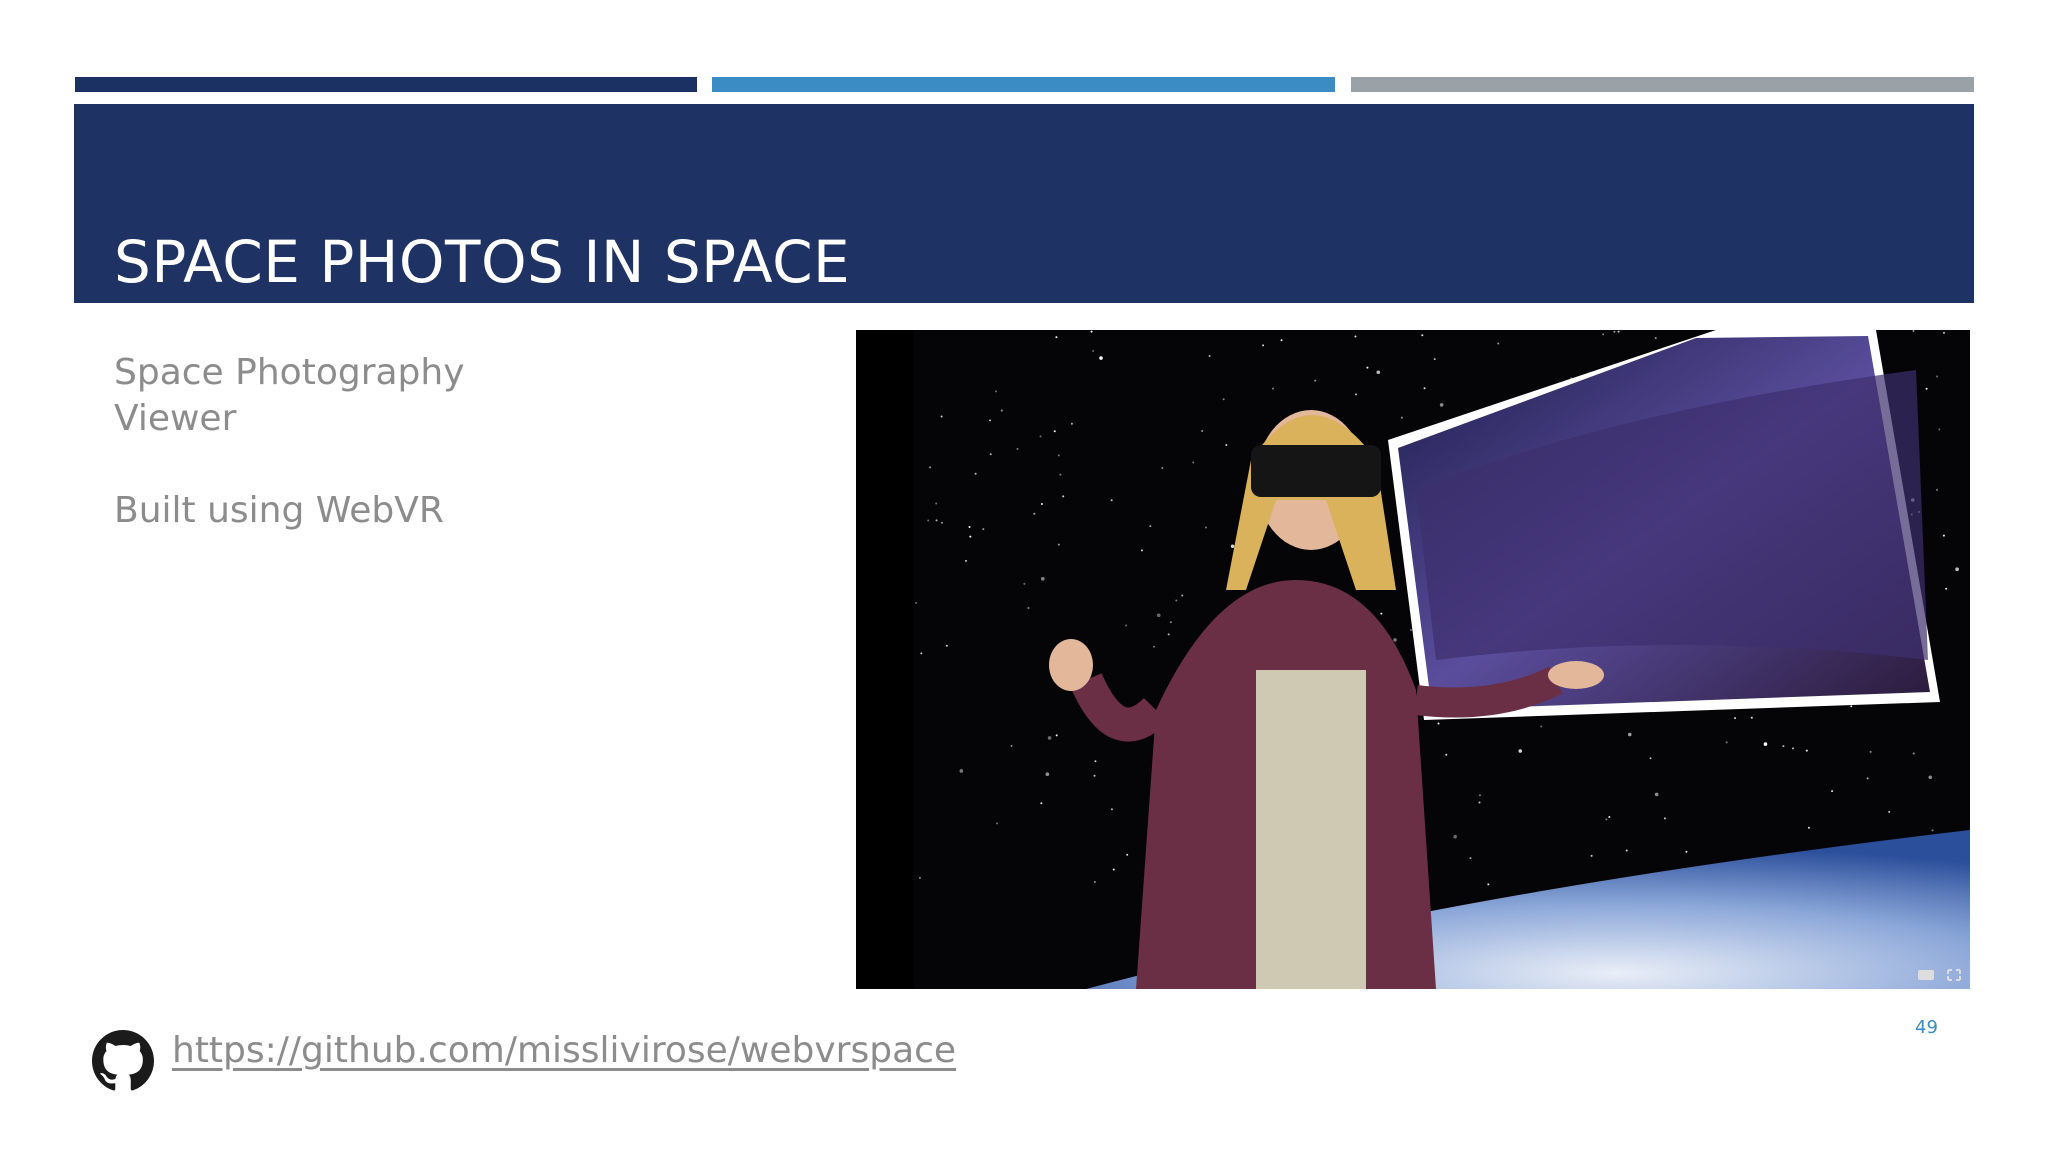 This screenshot has height=1152, width=2048. I want to click on cardboard-vr-icon, so click(1926, 975).